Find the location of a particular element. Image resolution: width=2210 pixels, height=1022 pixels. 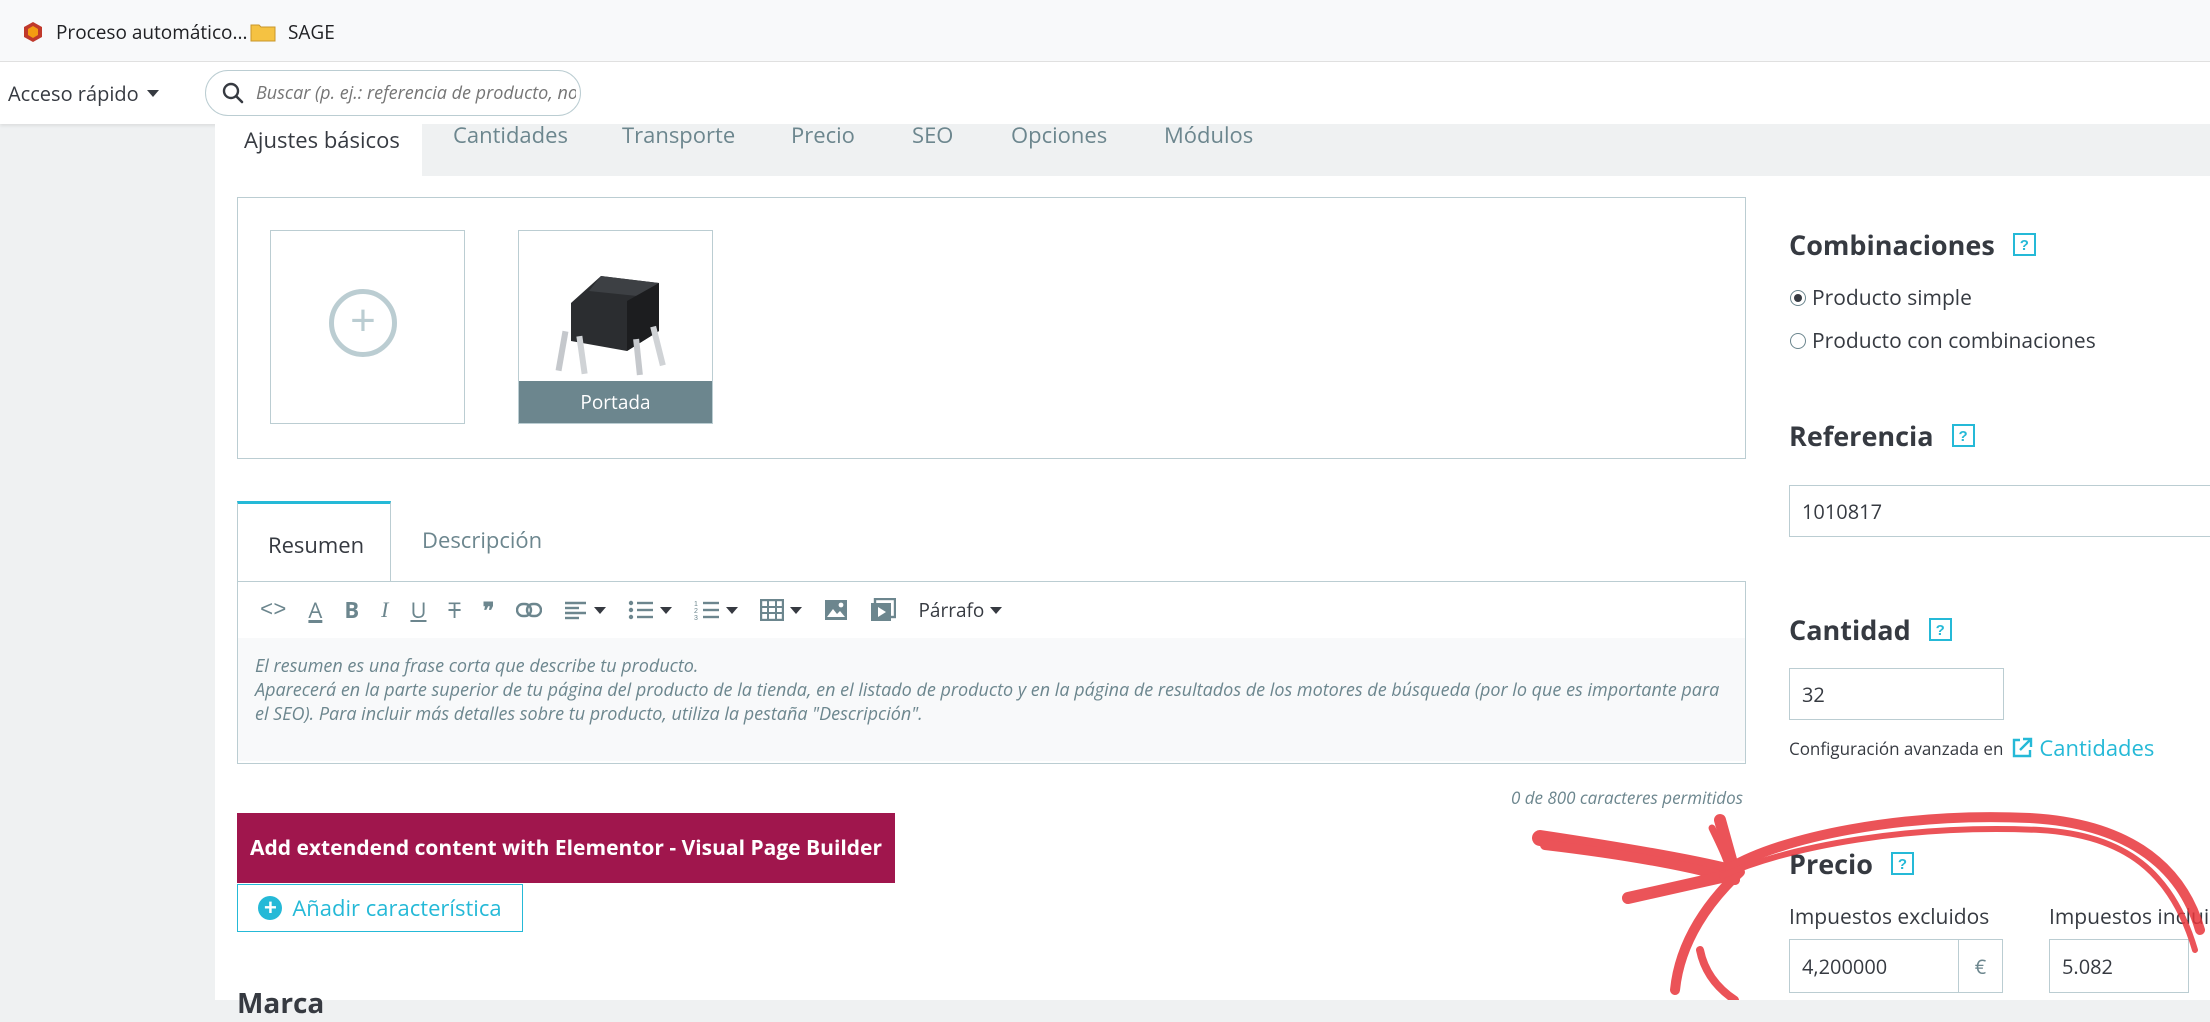

site-favicon-icon is located at coordinates (33, 32).